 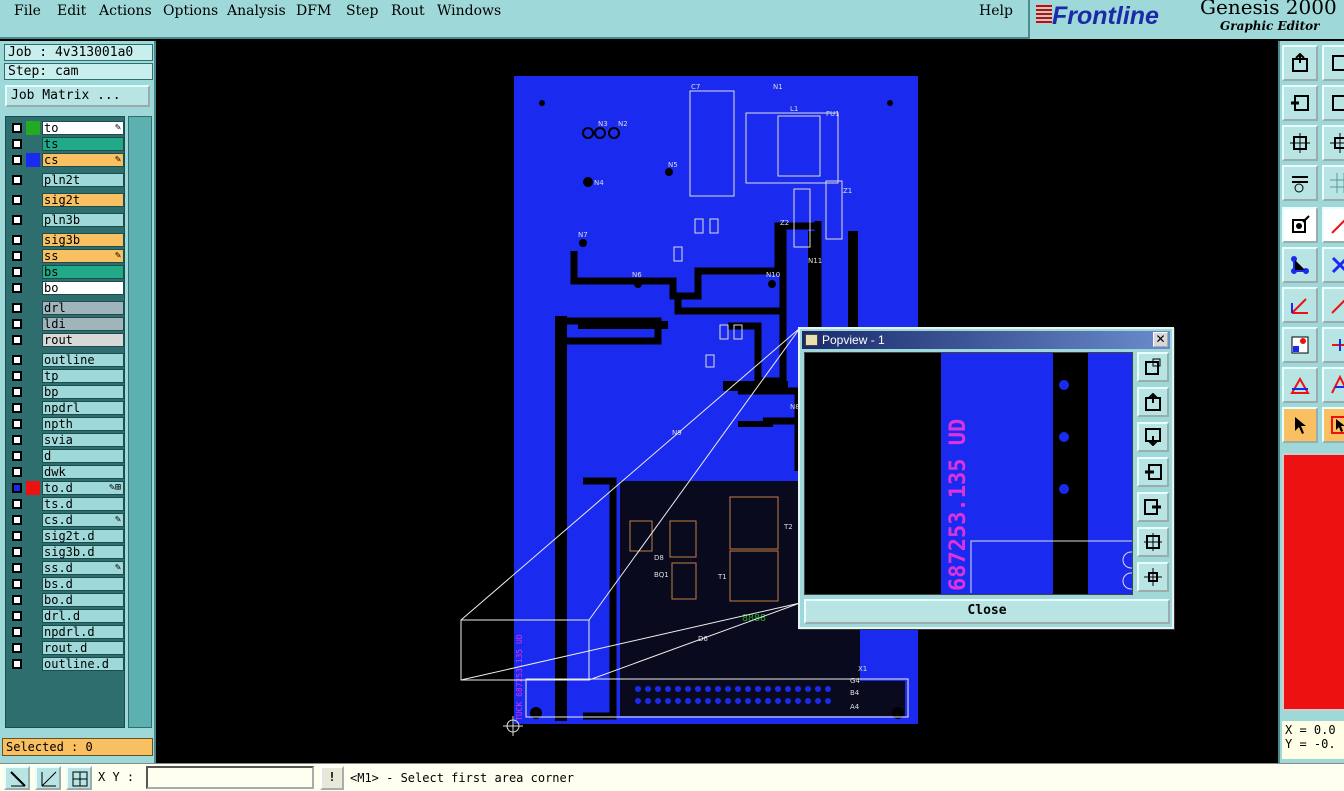 What do you see at coordinates (1300, 183) in the screenshot?
I see `view-options-button` at bounding box center [1300, 183].